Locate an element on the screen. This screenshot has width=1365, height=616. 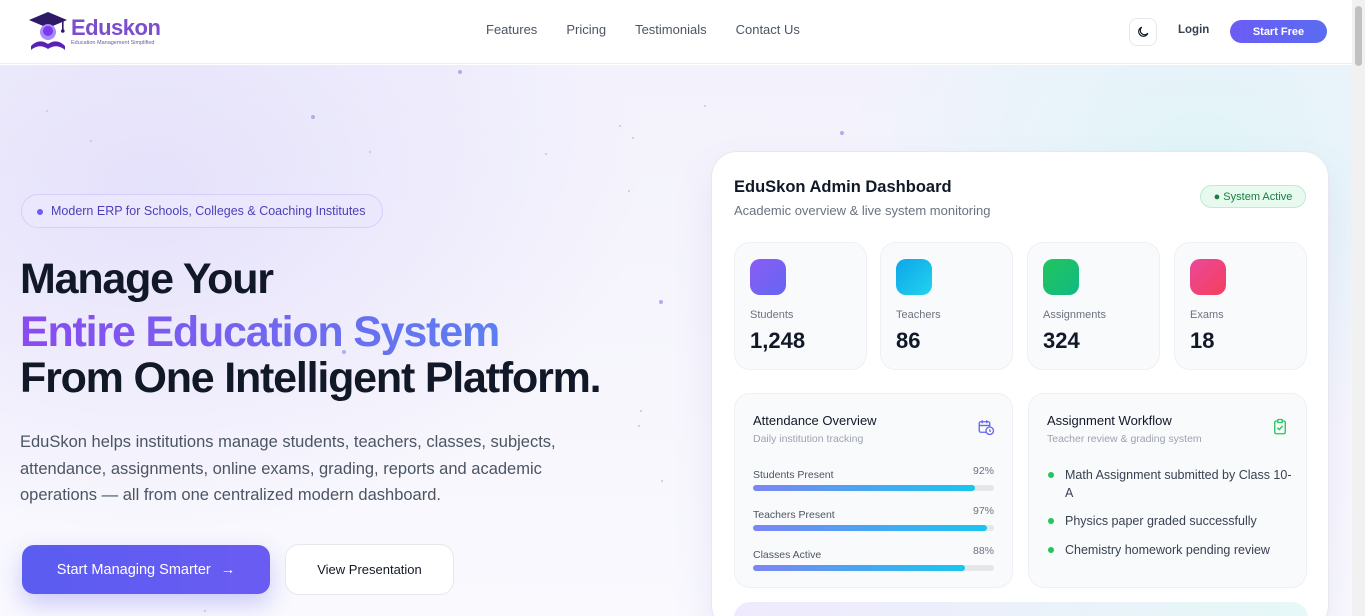
bar-label: Teachers Present is located at coordinates (794, 515).